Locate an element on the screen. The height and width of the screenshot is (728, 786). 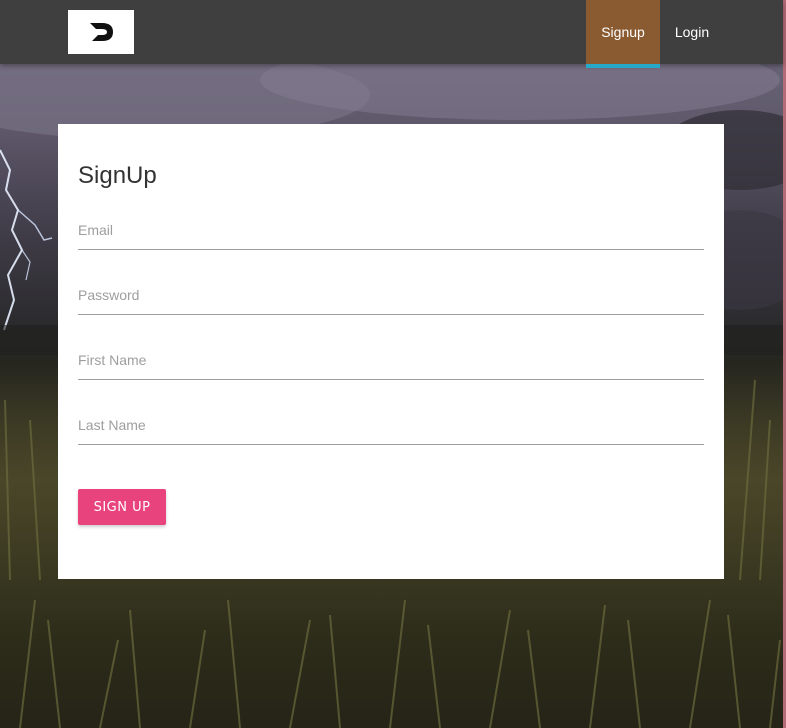
password-field-wrapper is located at coordinates (391, 296).